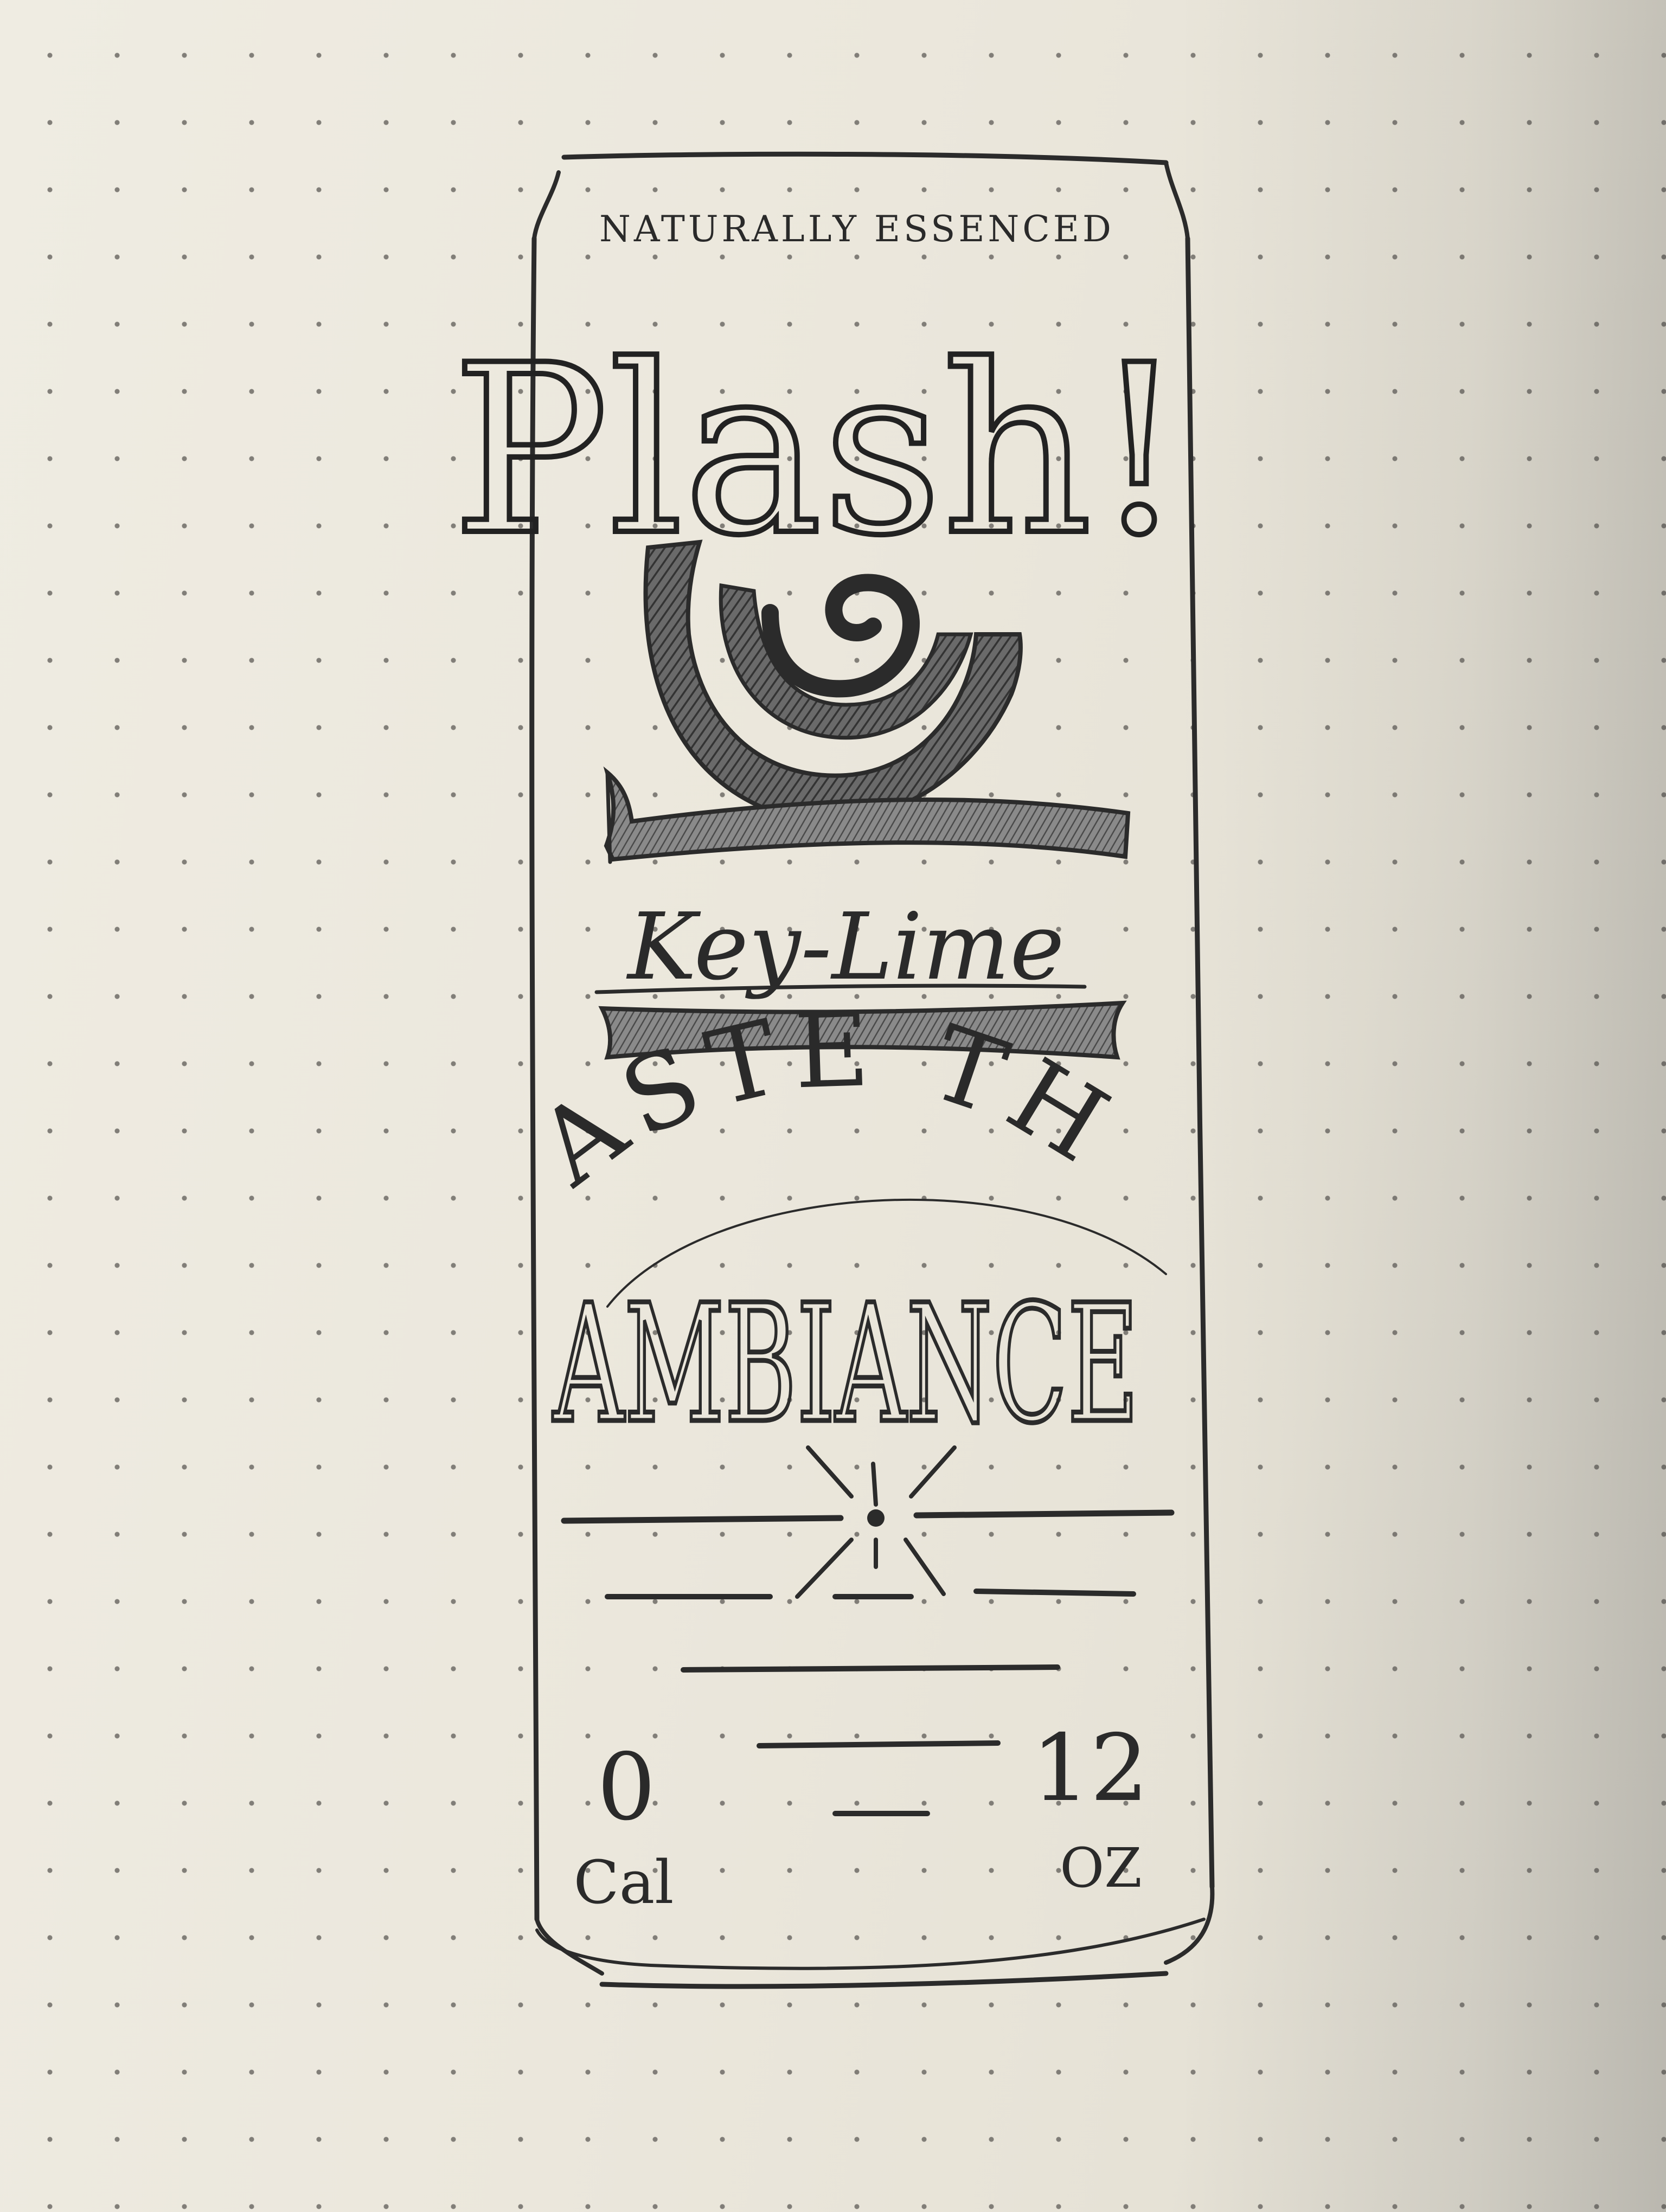  What do you see at coordinates (819, 451) in the screenshot?
I see `brand-logo-text: Plash!` at bounding box center [819, 451].